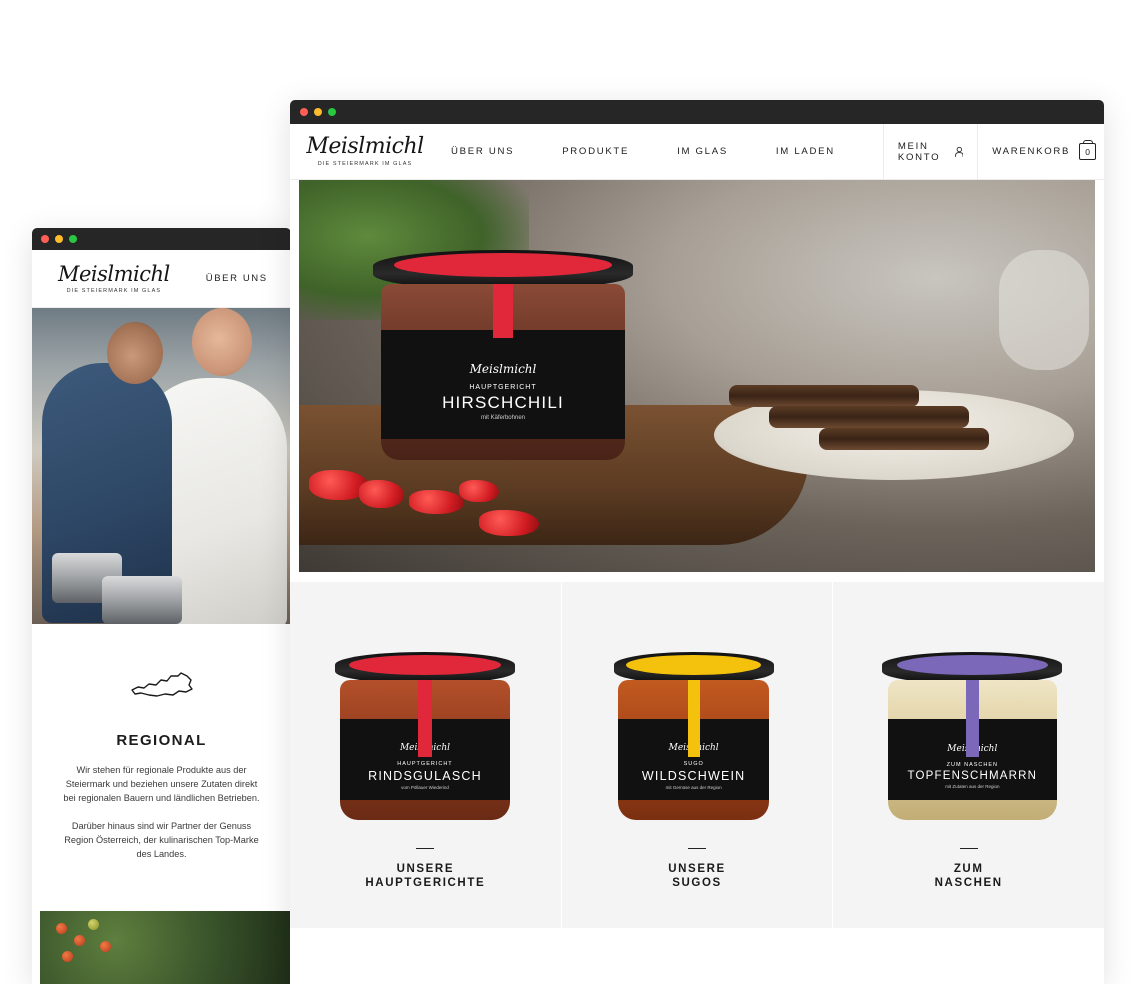  Describe the element at coordinates (972, 776) in the screenshot. I see `jar-name: TOPFENSCHMARRN` at that location.